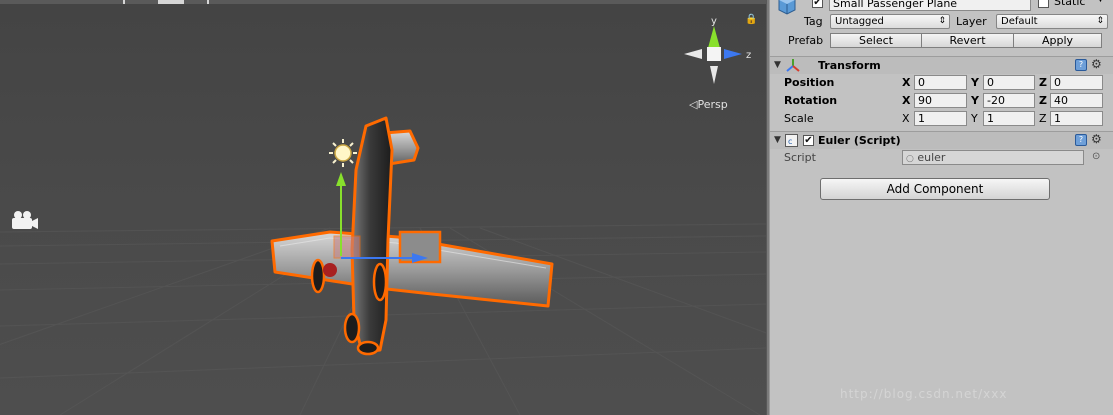  I want to click on svg-text: y, so click(714, 21).